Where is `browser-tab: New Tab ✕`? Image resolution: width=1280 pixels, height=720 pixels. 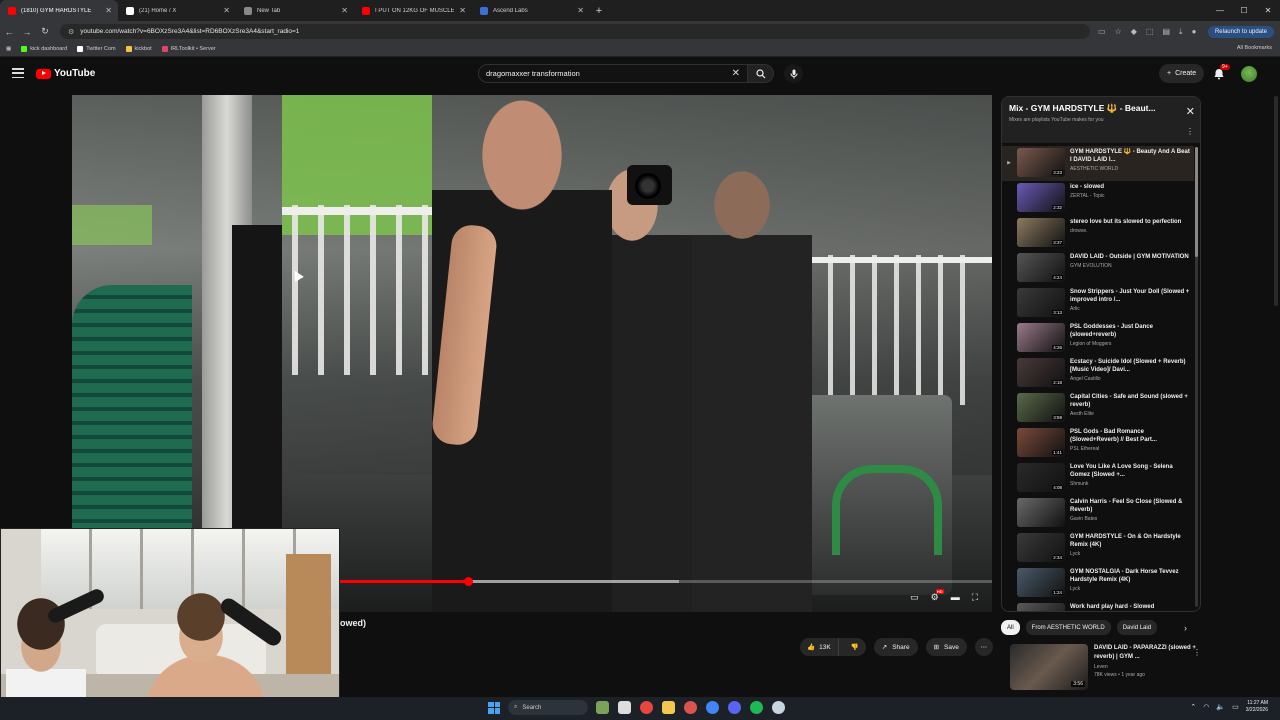
browser-tab: New Tab ✕ is located at coordinates (295, 10).